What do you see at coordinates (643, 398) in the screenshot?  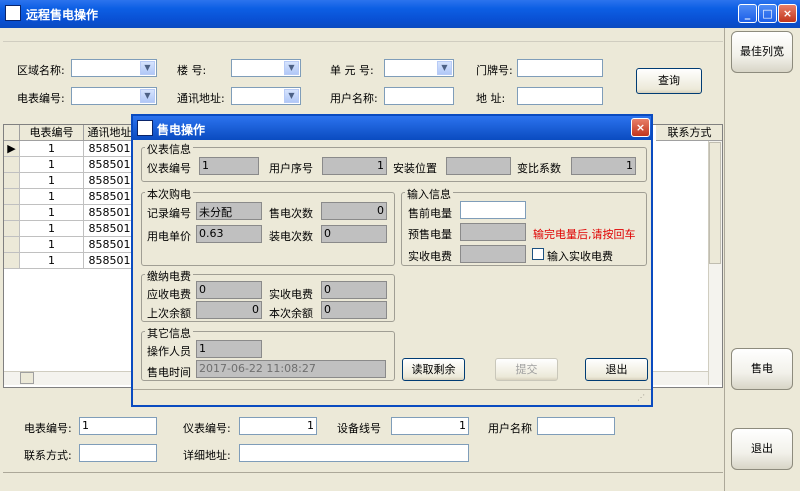 I see `resize-grip-icon: ⋰` at bounding box center [643, 398].